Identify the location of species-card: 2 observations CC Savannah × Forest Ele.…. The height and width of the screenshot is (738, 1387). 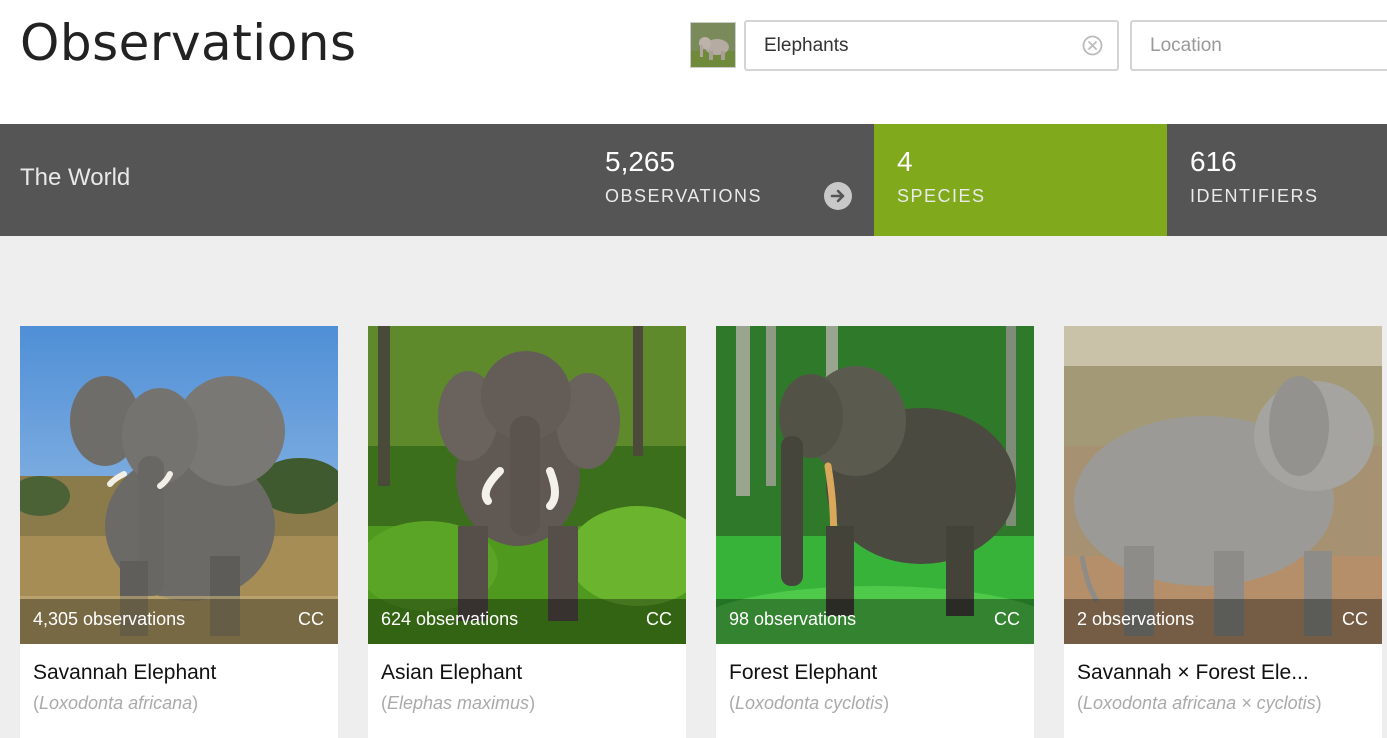
(1223, 532).